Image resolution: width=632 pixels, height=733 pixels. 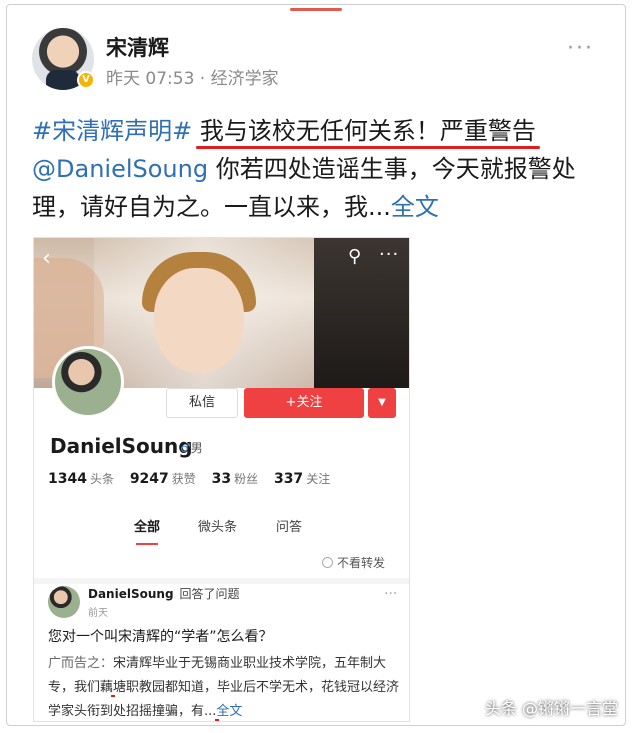 I want to click on hide-reposts-label: 不看转发, so click(x=361, y=563).